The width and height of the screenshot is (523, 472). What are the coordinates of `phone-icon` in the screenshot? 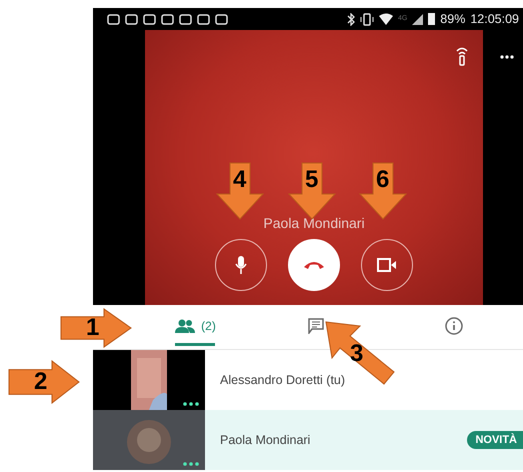 It's located at (314, 265).